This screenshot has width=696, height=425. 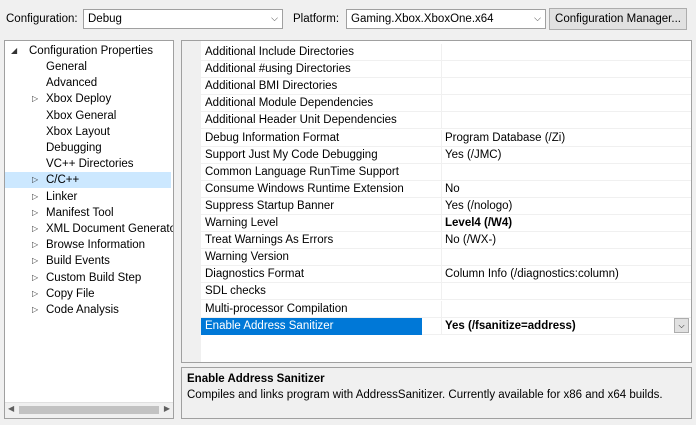 I want to click on property-name: Multi-processor Compilation, so click(x=276, y=308).